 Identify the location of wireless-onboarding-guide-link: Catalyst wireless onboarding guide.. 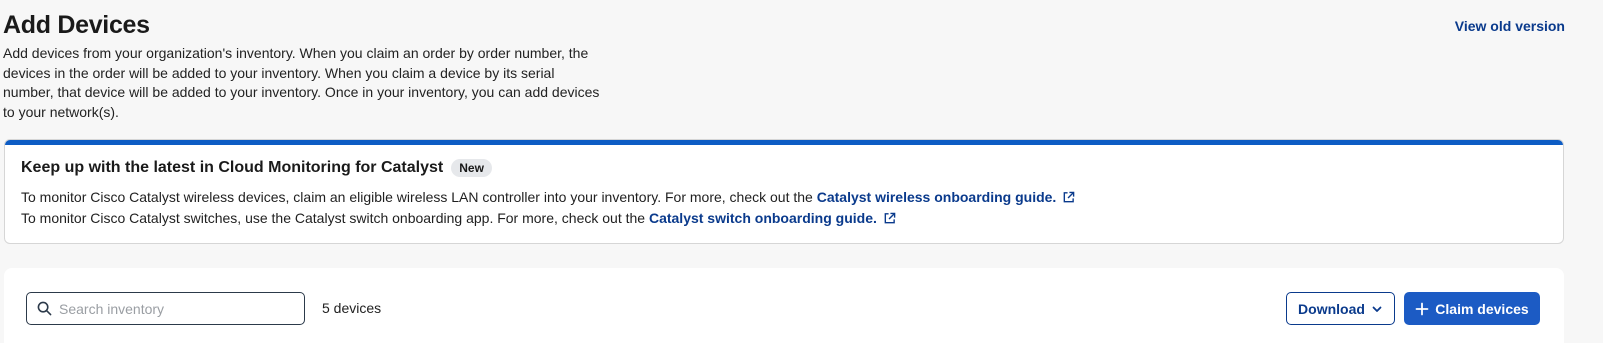
(946, 197).